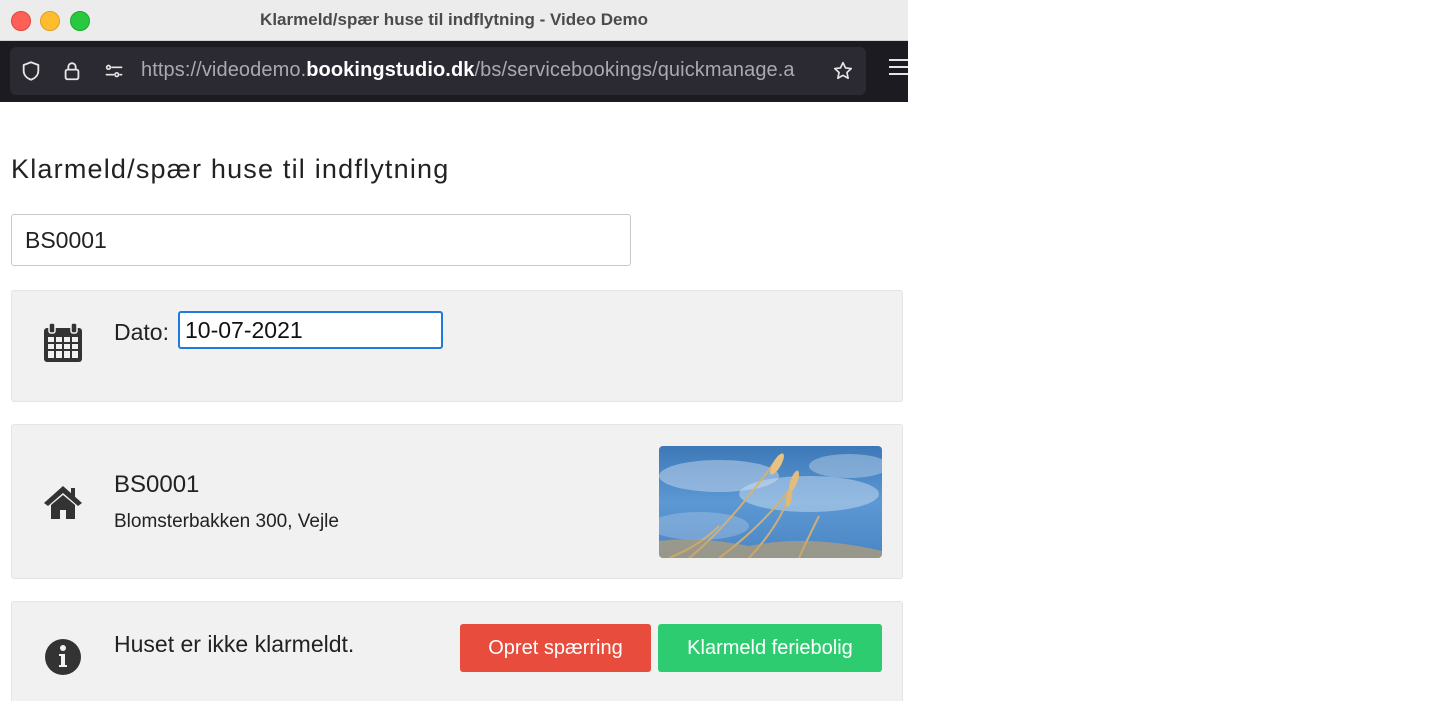 This screenshot has height=701, width=1441. What do you see at coordinates (141, 332) in the screenshot?
I see `date-label: Dato:` at bounding box center [141, 332].